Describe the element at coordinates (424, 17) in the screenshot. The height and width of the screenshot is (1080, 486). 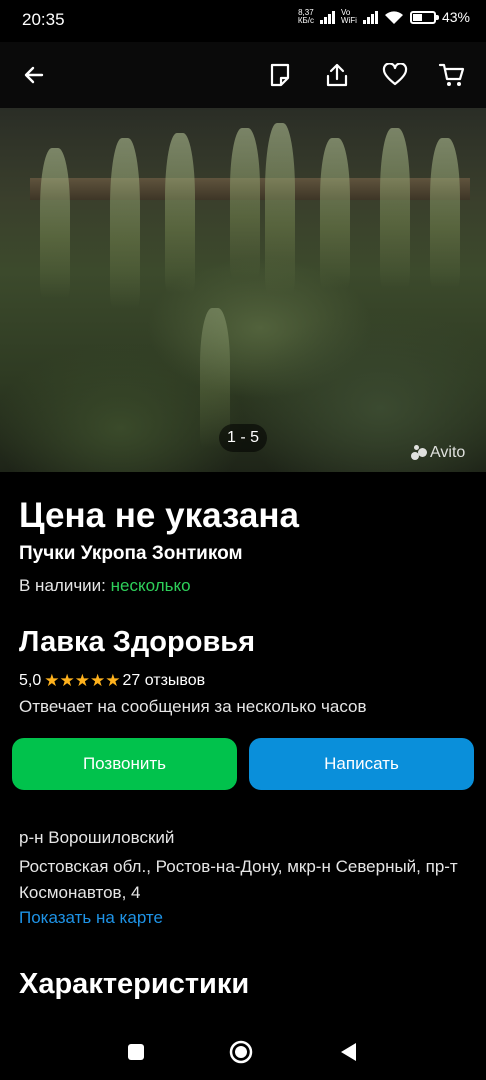
I see `battery-icon` at that location.